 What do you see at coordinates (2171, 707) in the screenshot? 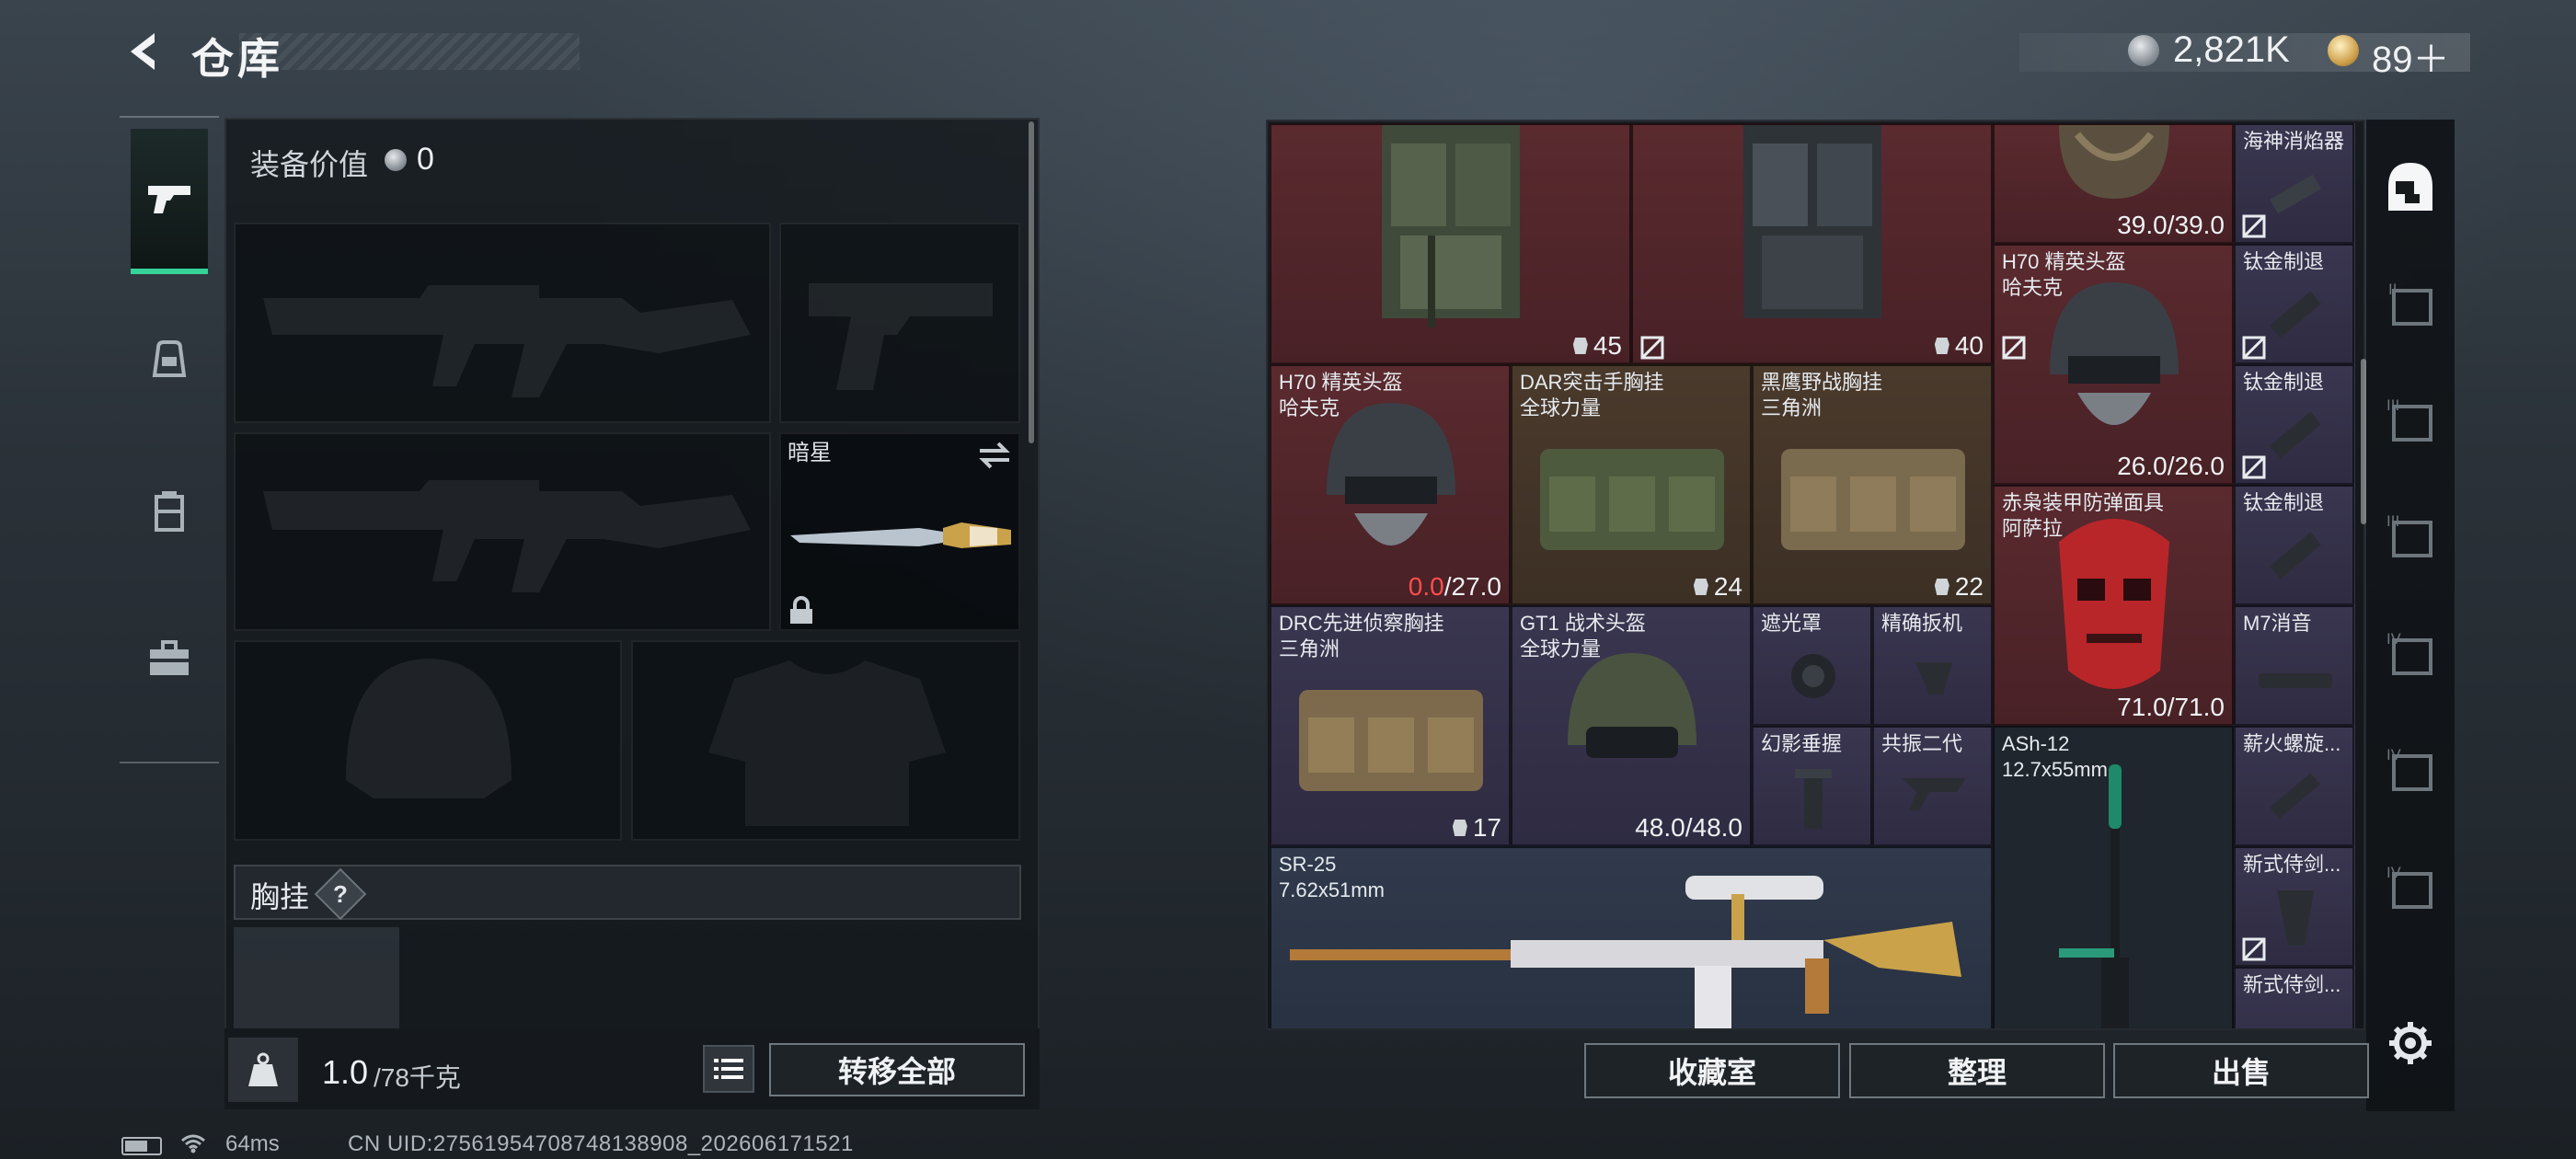
I see `item-durability: 71.0/71.0` at bounding box center [2171, 707].